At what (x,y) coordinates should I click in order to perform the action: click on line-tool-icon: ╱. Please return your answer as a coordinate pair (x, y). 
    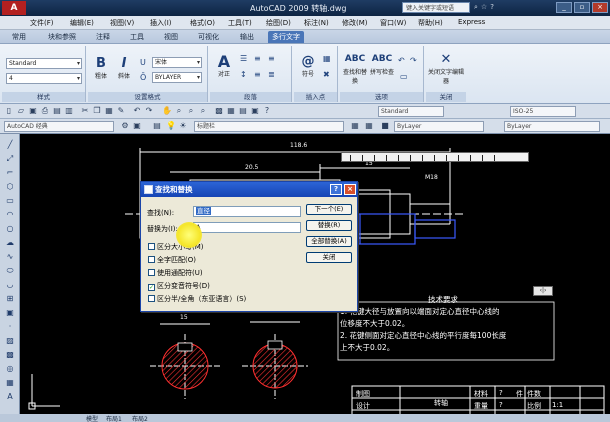
    Looking at the image, I should click on (10, 145).